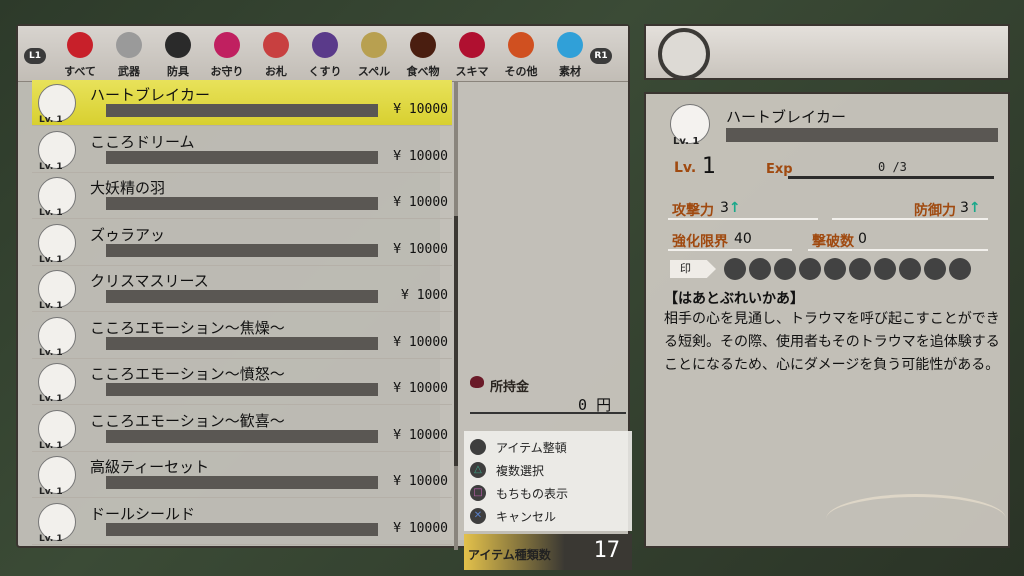  Describe the element at coordinates (862, 239) in the screenshot. I see `kills-value: 0` at that location.